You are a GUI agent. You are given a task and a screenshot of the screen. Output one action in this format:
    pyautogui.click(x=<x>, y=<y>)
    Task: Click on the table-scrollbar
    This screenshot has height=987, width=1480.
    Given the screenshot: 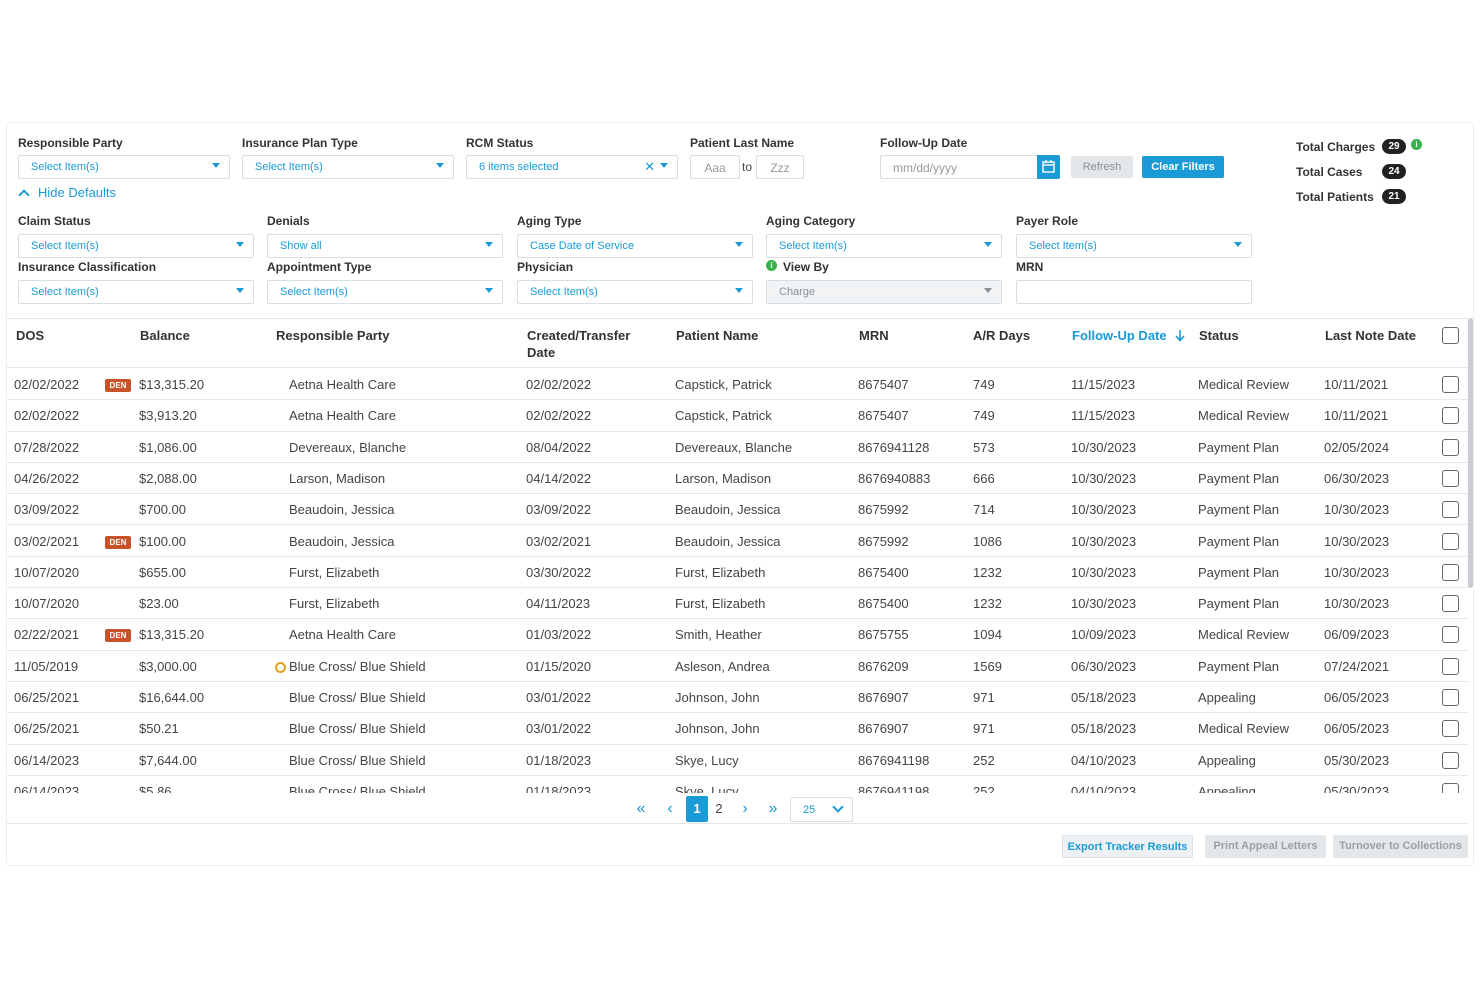 What is the action you would take?
    pyautogui.click(x=1470, y=453)
    